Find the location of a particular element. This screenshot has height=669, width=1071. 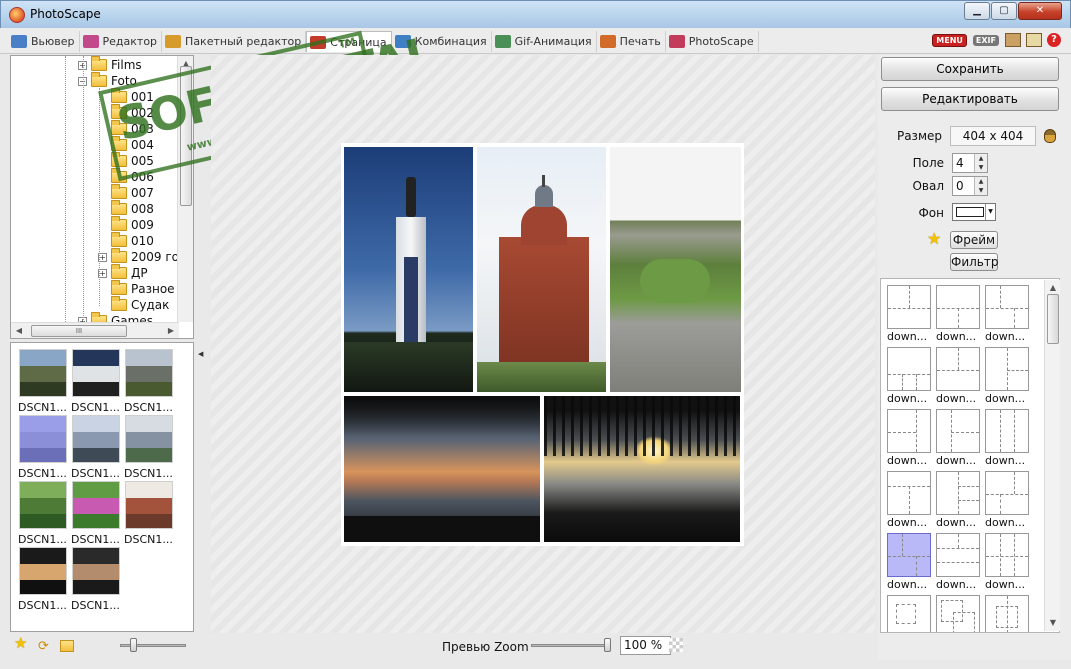

collapse-panel-arrow-icon: ◀ is located at coordinates (200, 354).